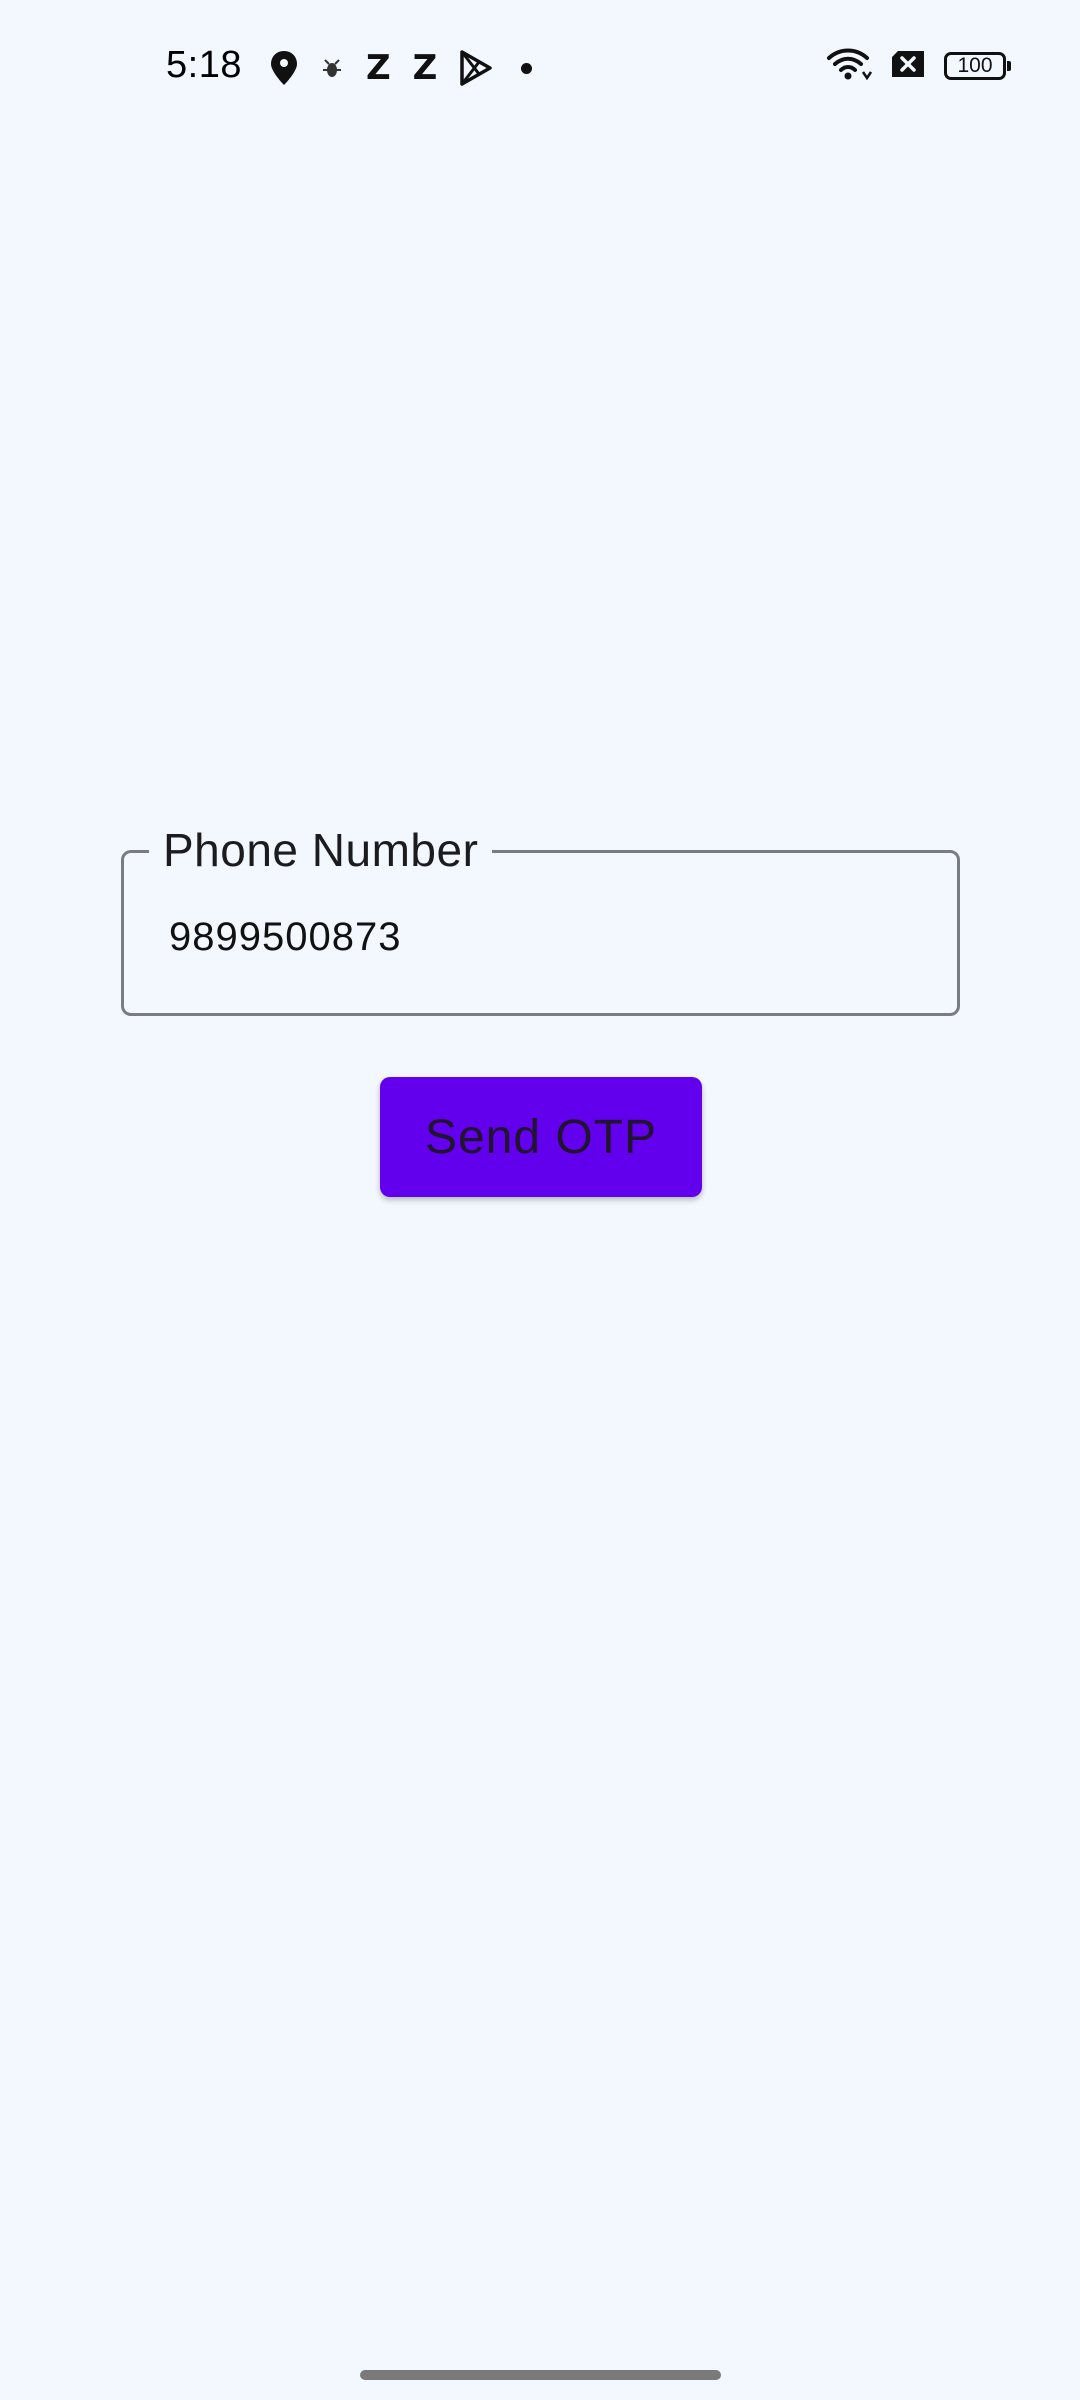 The image size is (1080, 2400). Describe the element at coordinates (527, 68) in the screenshot. I see `dot-icon` at that location.